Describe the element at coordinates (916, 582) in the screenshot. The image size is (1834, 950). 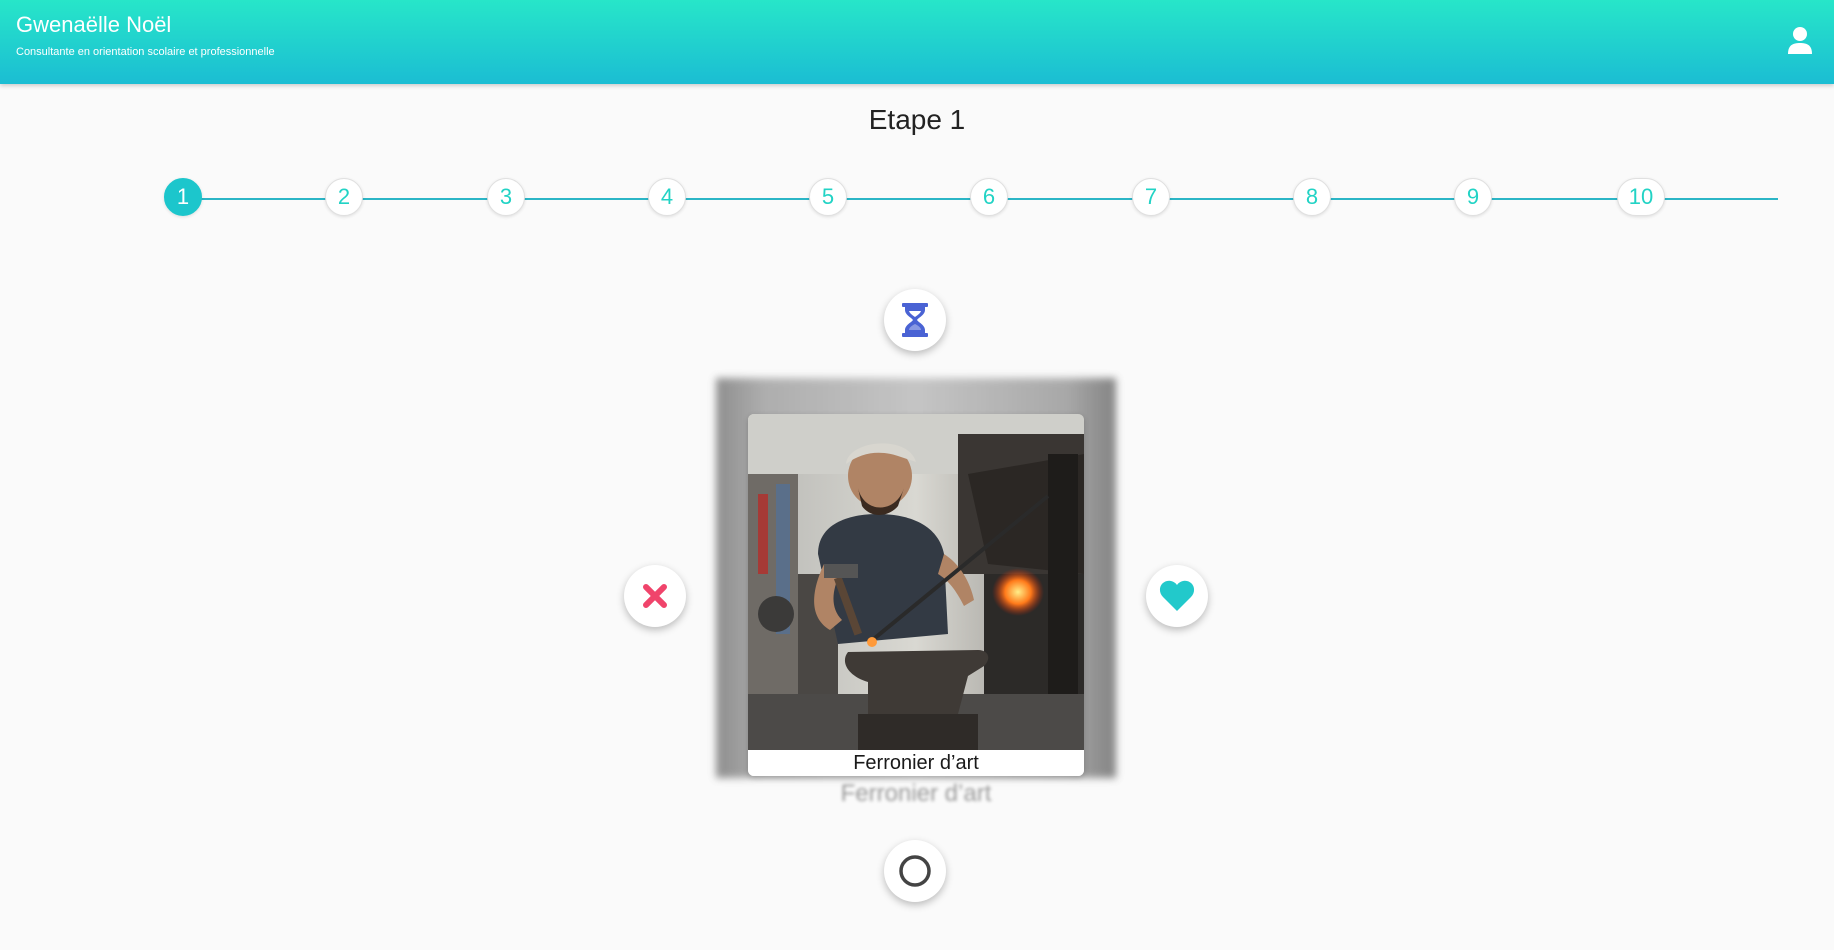
I see `card-photo` at that location.